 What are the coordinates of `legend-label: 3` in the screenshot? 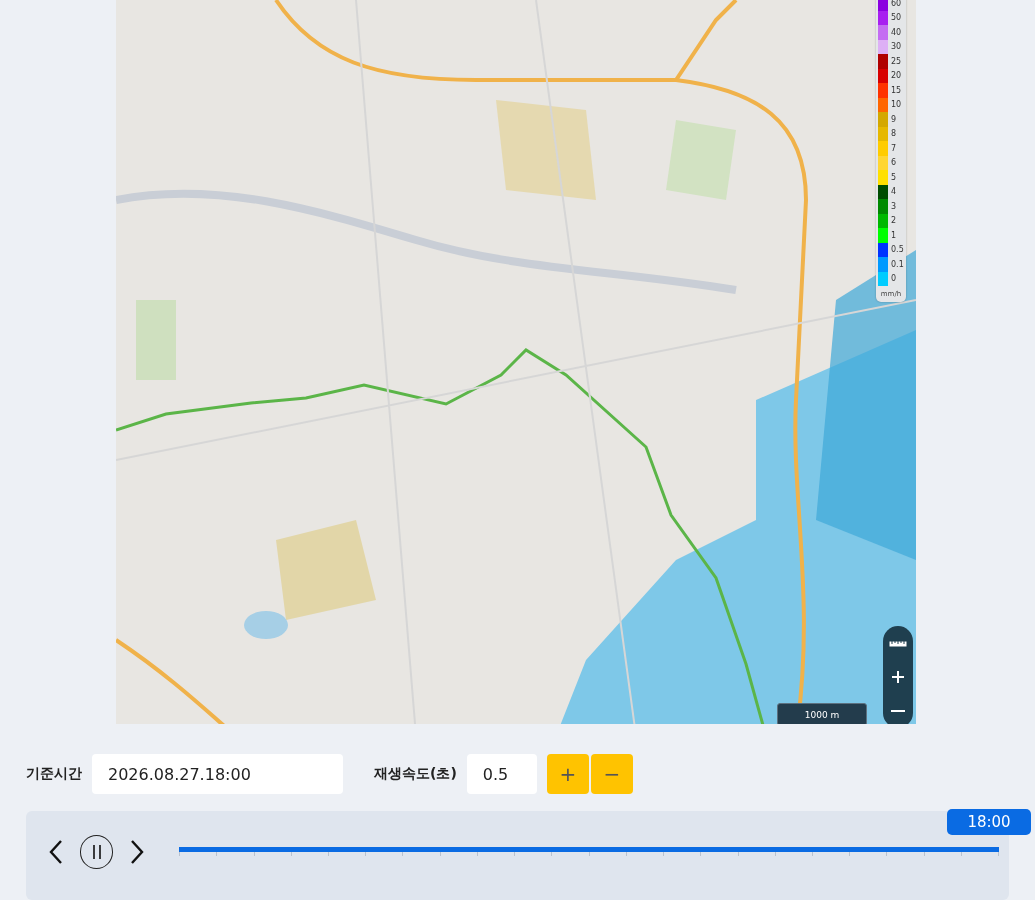 It's located at (894, 206).